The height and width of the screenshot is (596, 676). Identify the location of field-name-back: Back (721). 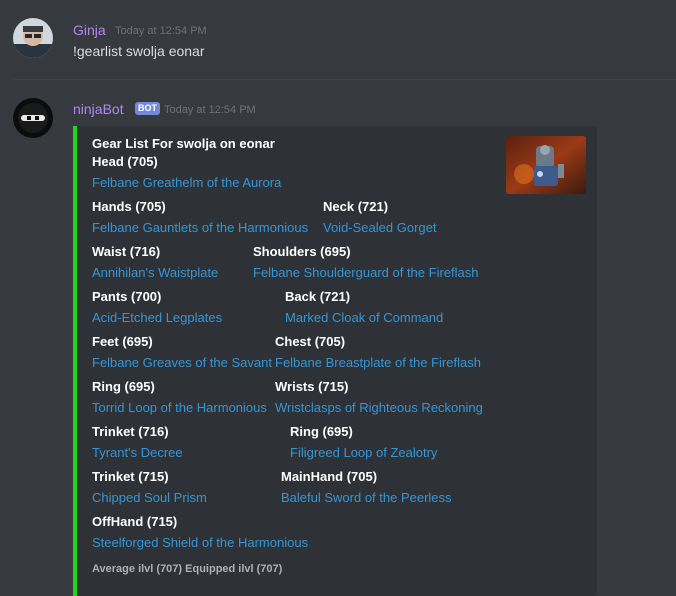
(318, 296).